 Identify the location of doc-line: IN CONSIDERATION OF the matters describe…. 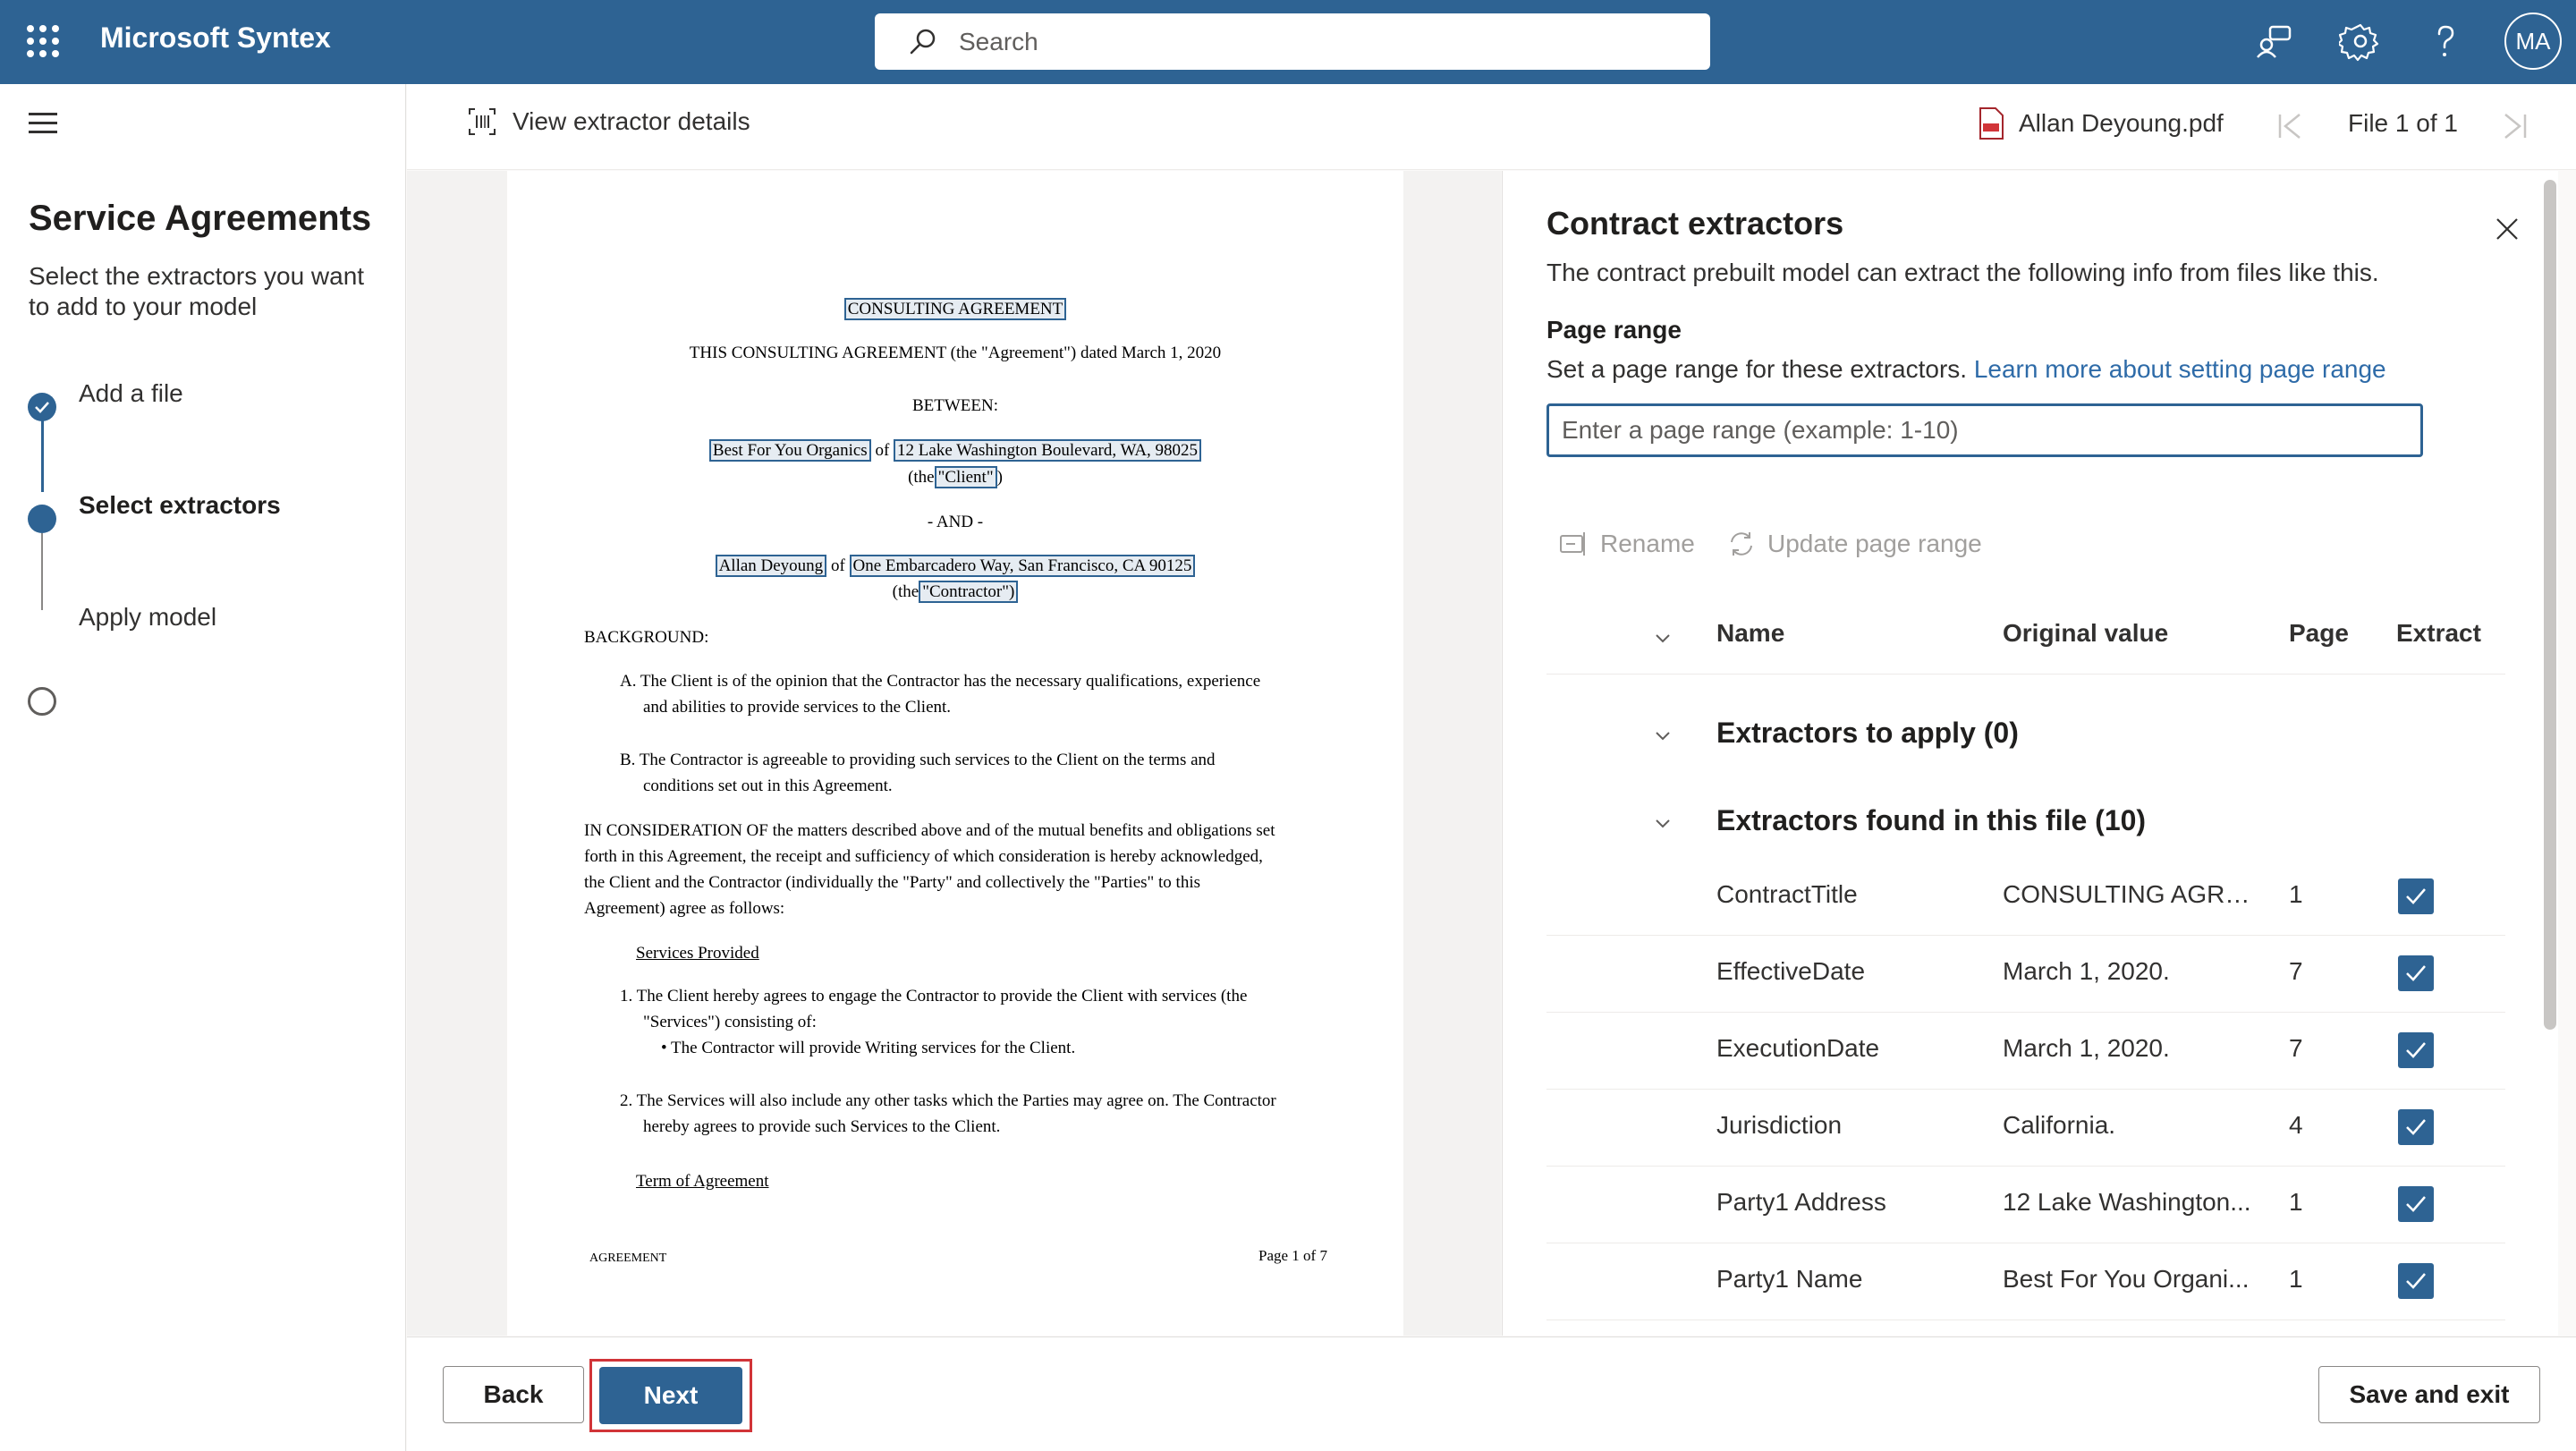
(929, 831).